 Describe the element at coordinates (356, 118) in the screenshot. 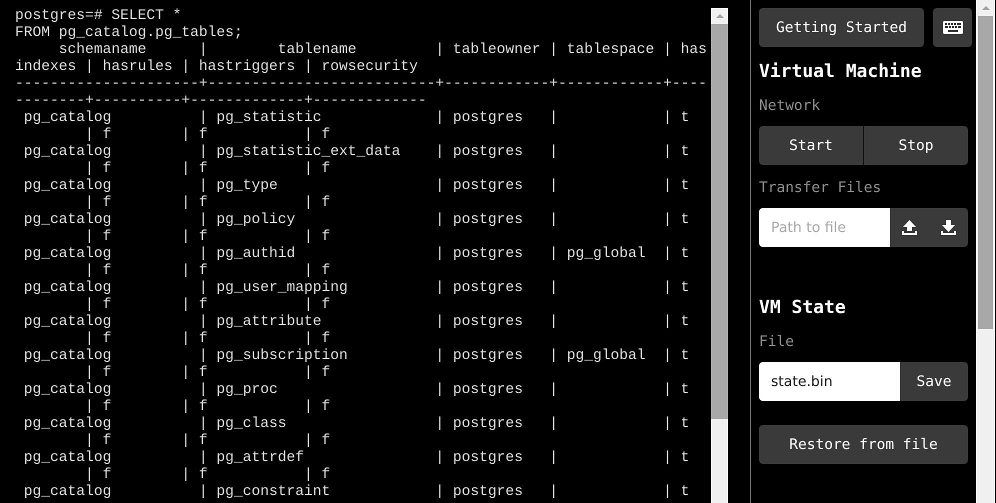

I see `terminal-line: pg_catalog | pg_statistic | postgres | | t` at that location.